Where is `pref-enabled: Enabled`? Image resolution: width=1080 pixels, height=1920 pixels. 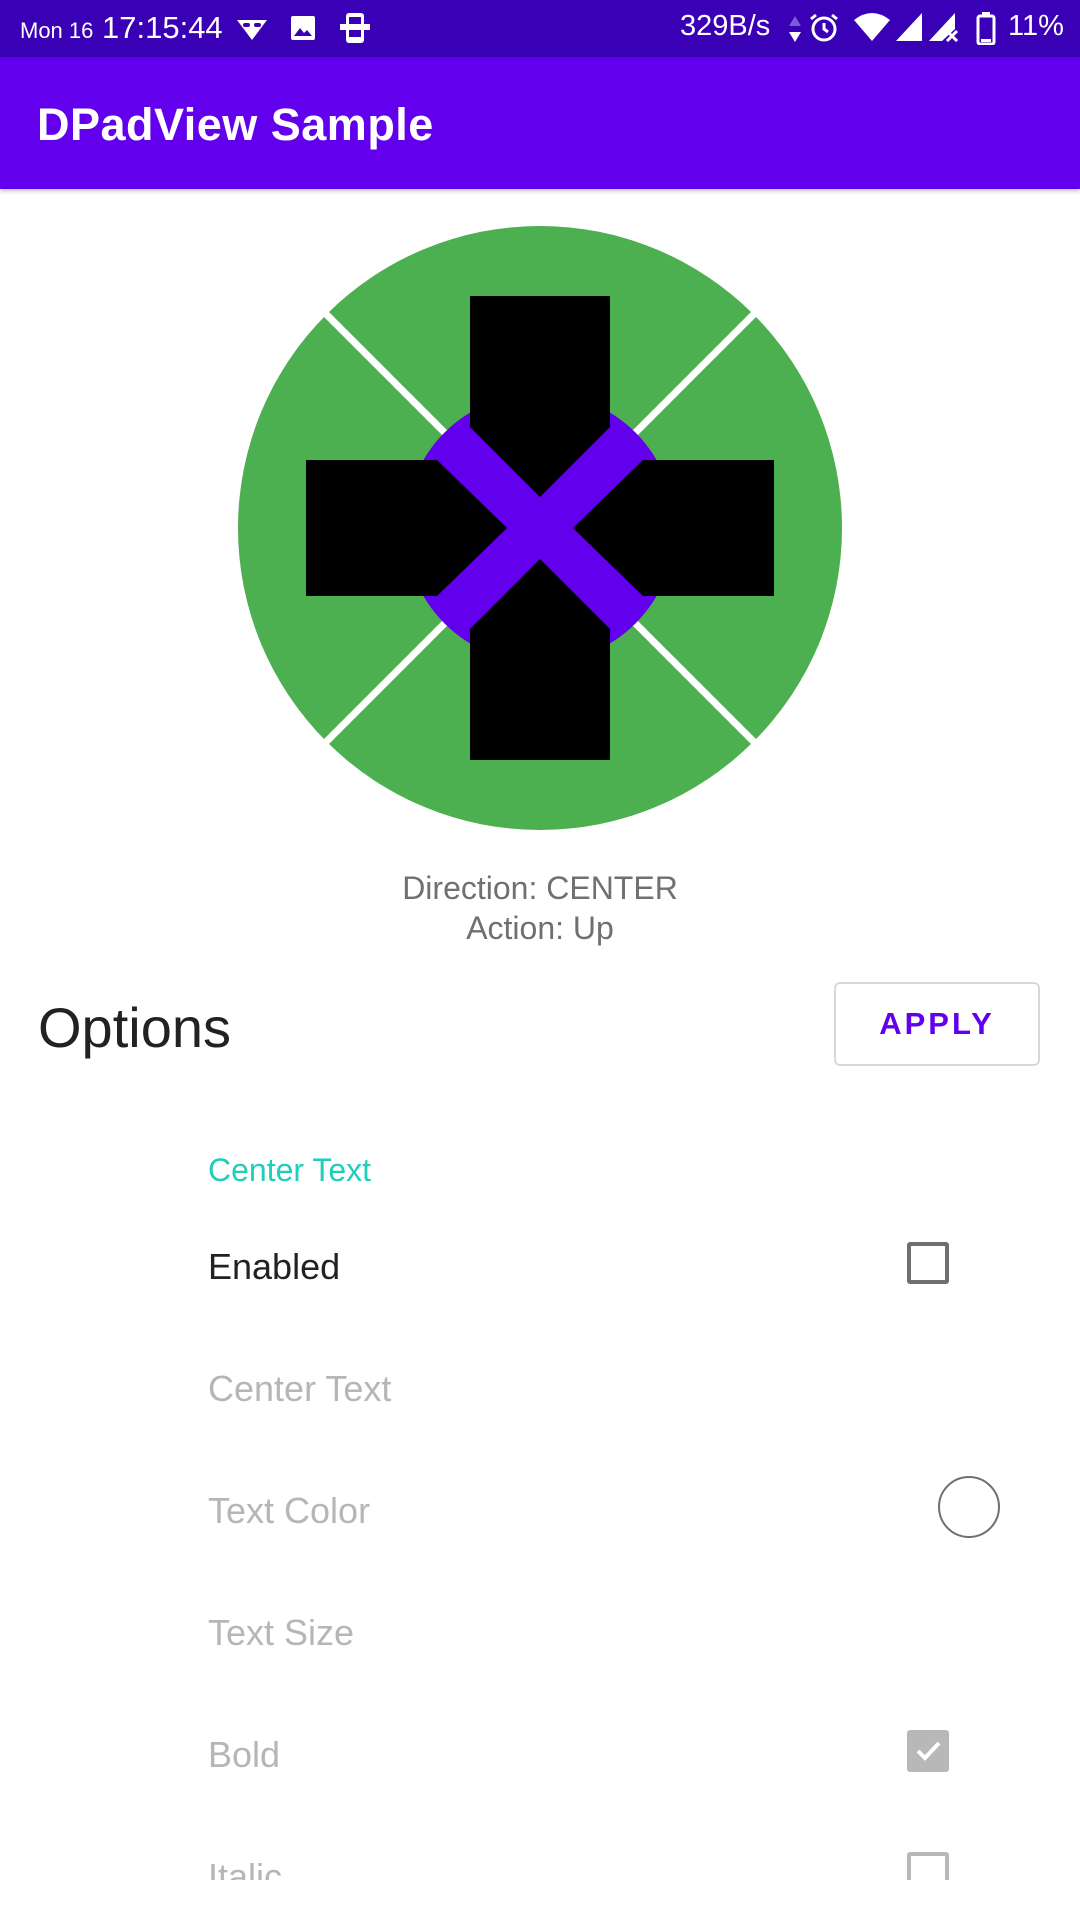
pref-enabled: Enabled is located at coordinates (540, 1269).